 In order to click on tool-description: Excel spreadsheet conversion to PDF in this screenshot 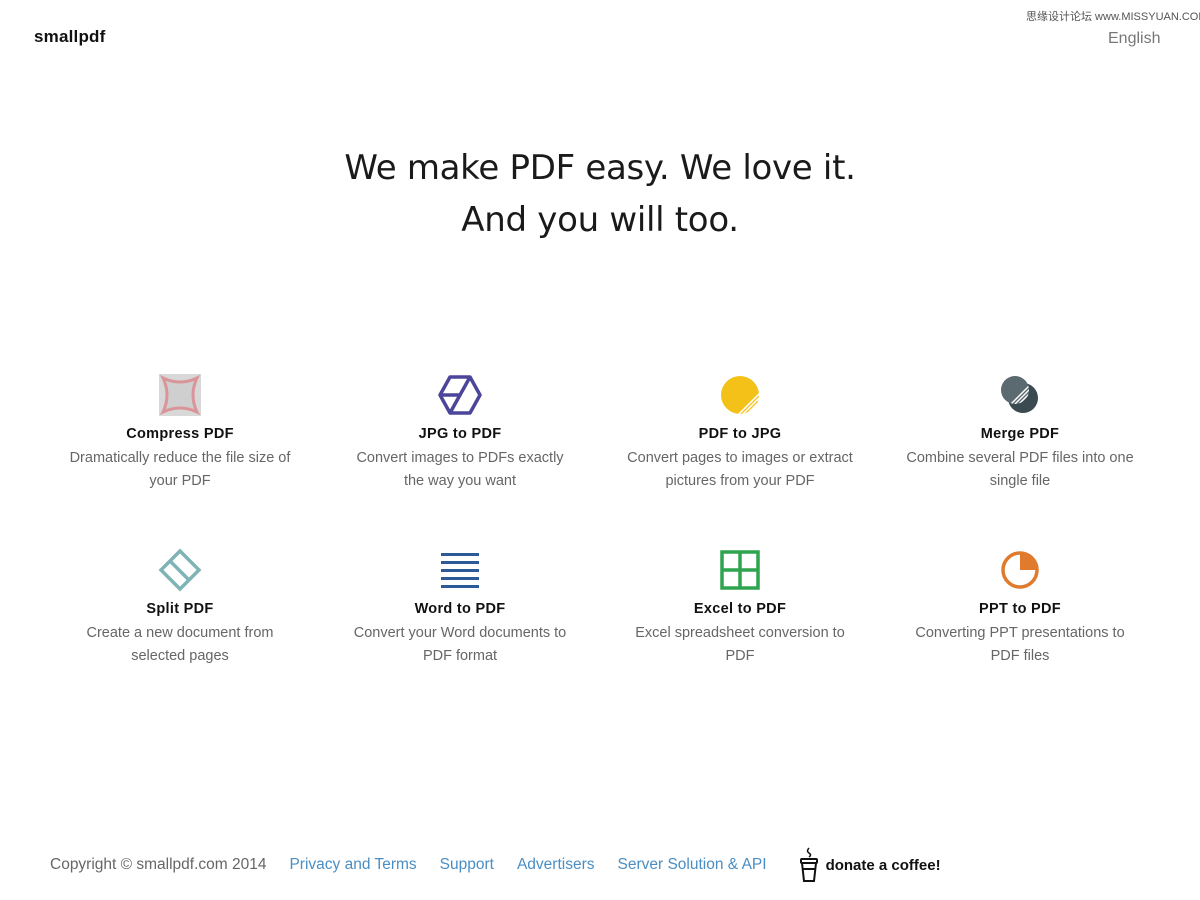, I will do `click(740, 644)`.